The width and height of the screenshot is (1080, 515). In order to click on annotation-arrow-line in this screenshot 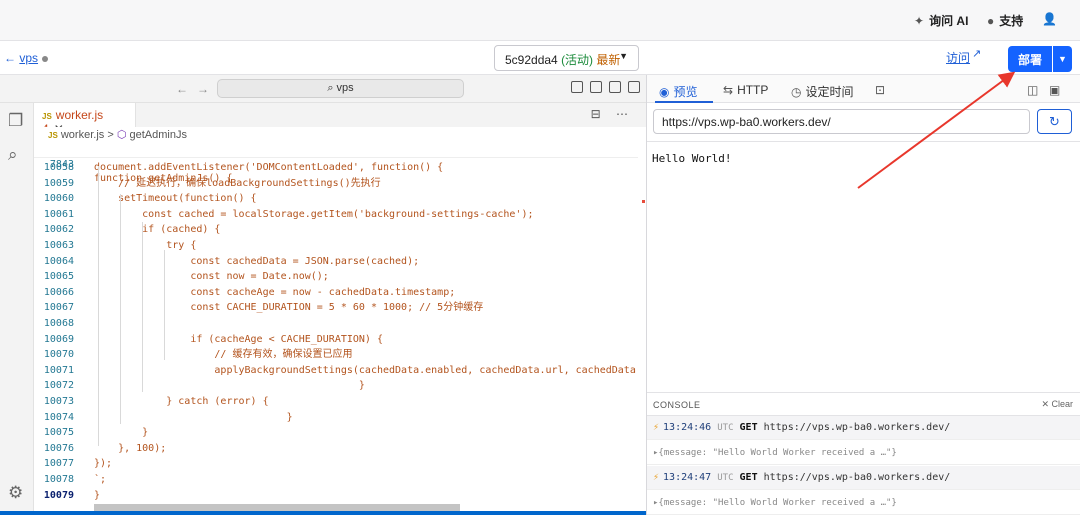, I will do `click(936, 130)`.